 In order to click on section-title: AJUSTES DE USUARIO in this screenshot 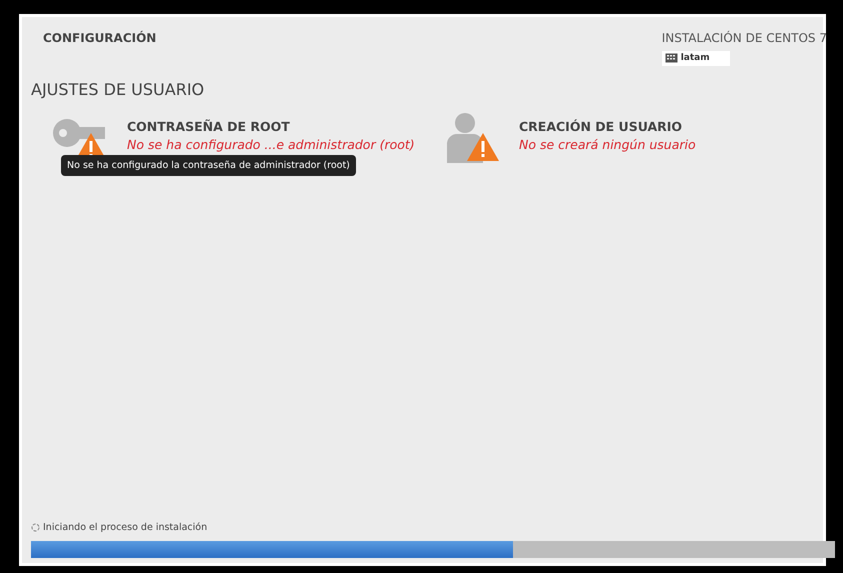, I will do `click(118, 89)`.